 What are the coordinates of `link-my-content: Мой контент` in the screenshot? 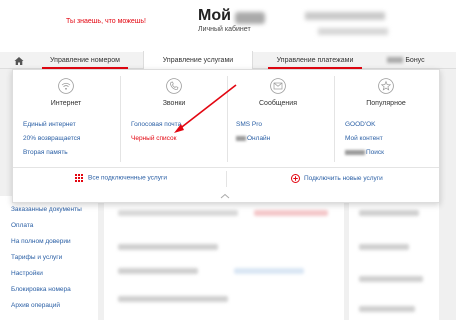 It's located at (364, 138).